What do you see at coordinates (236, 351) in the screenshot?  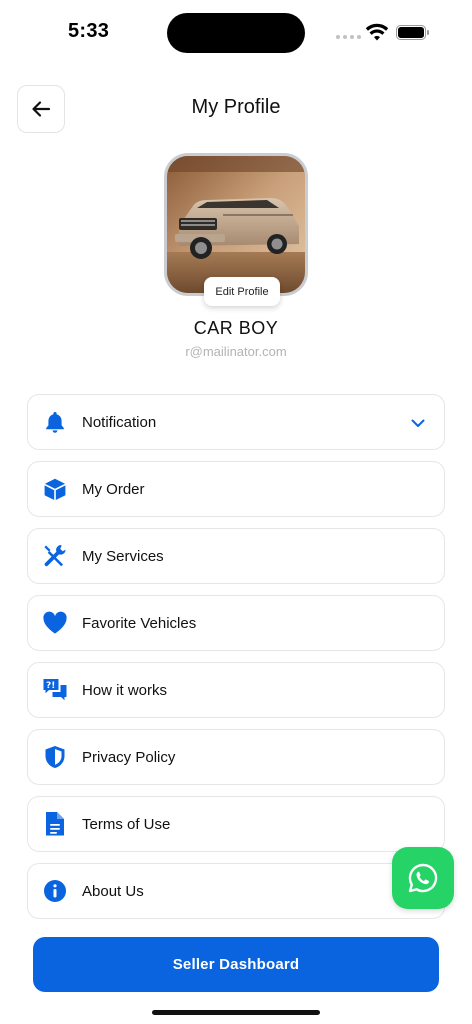 I see `user-email: r@mailinator.com` at bounding box center [236, 351].